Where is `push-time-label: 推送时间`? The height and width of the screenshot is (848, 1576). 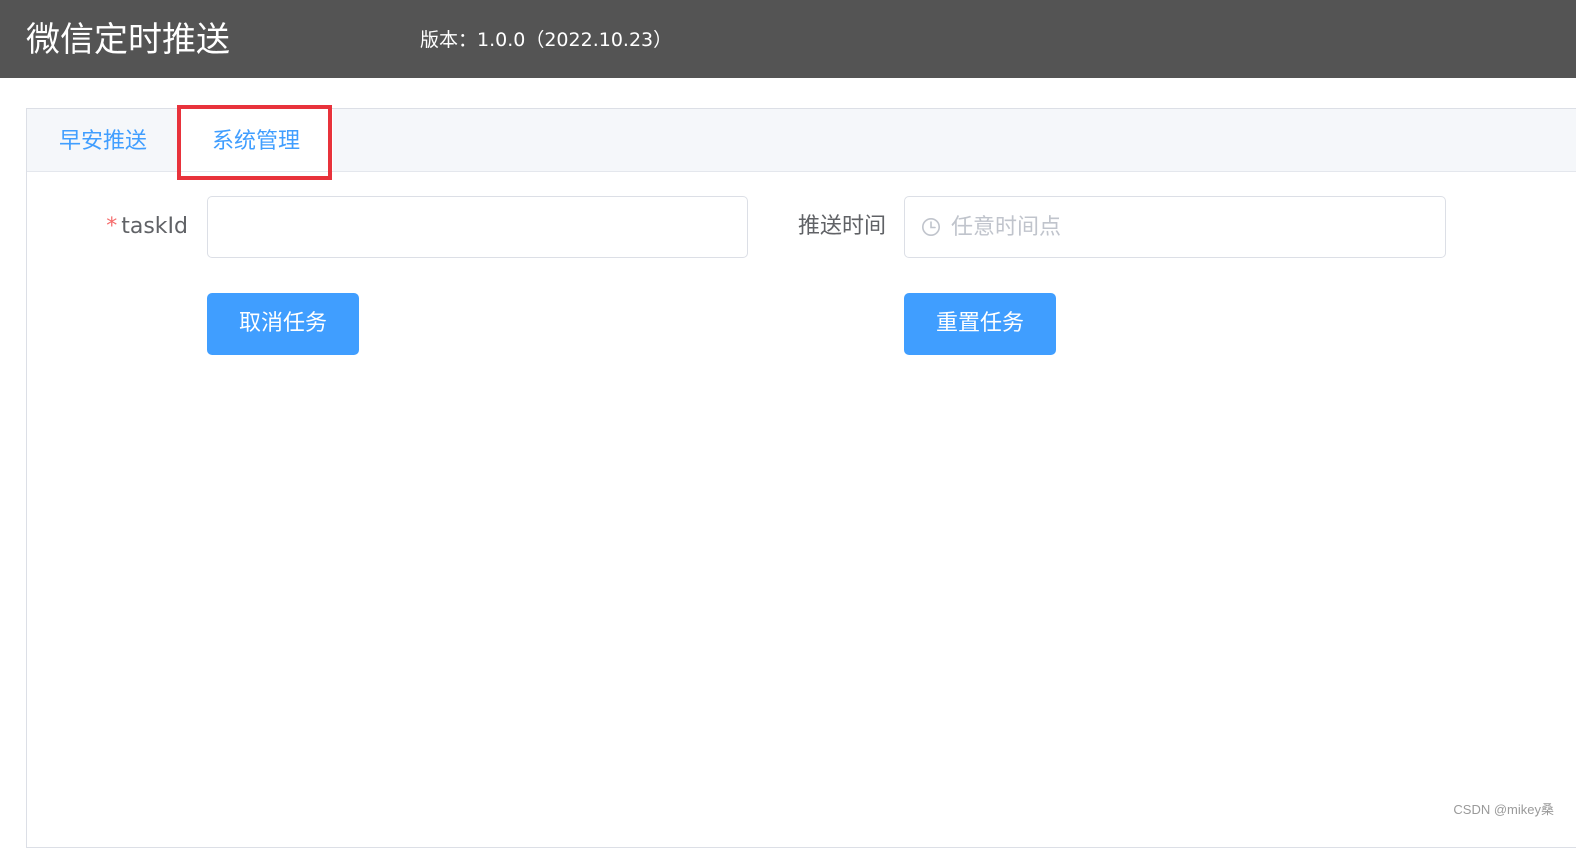
push-time-label: 推送时间 is located at coordinates (838, 227).